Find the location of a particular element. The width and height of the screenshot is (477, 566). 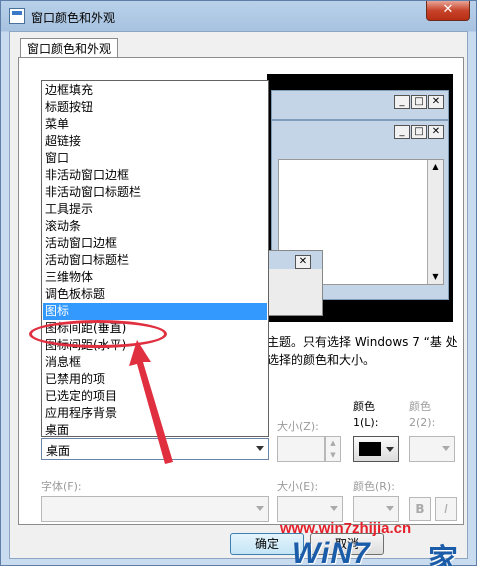

color2-label-key: 2(2): is located at coordinates (422, 422).